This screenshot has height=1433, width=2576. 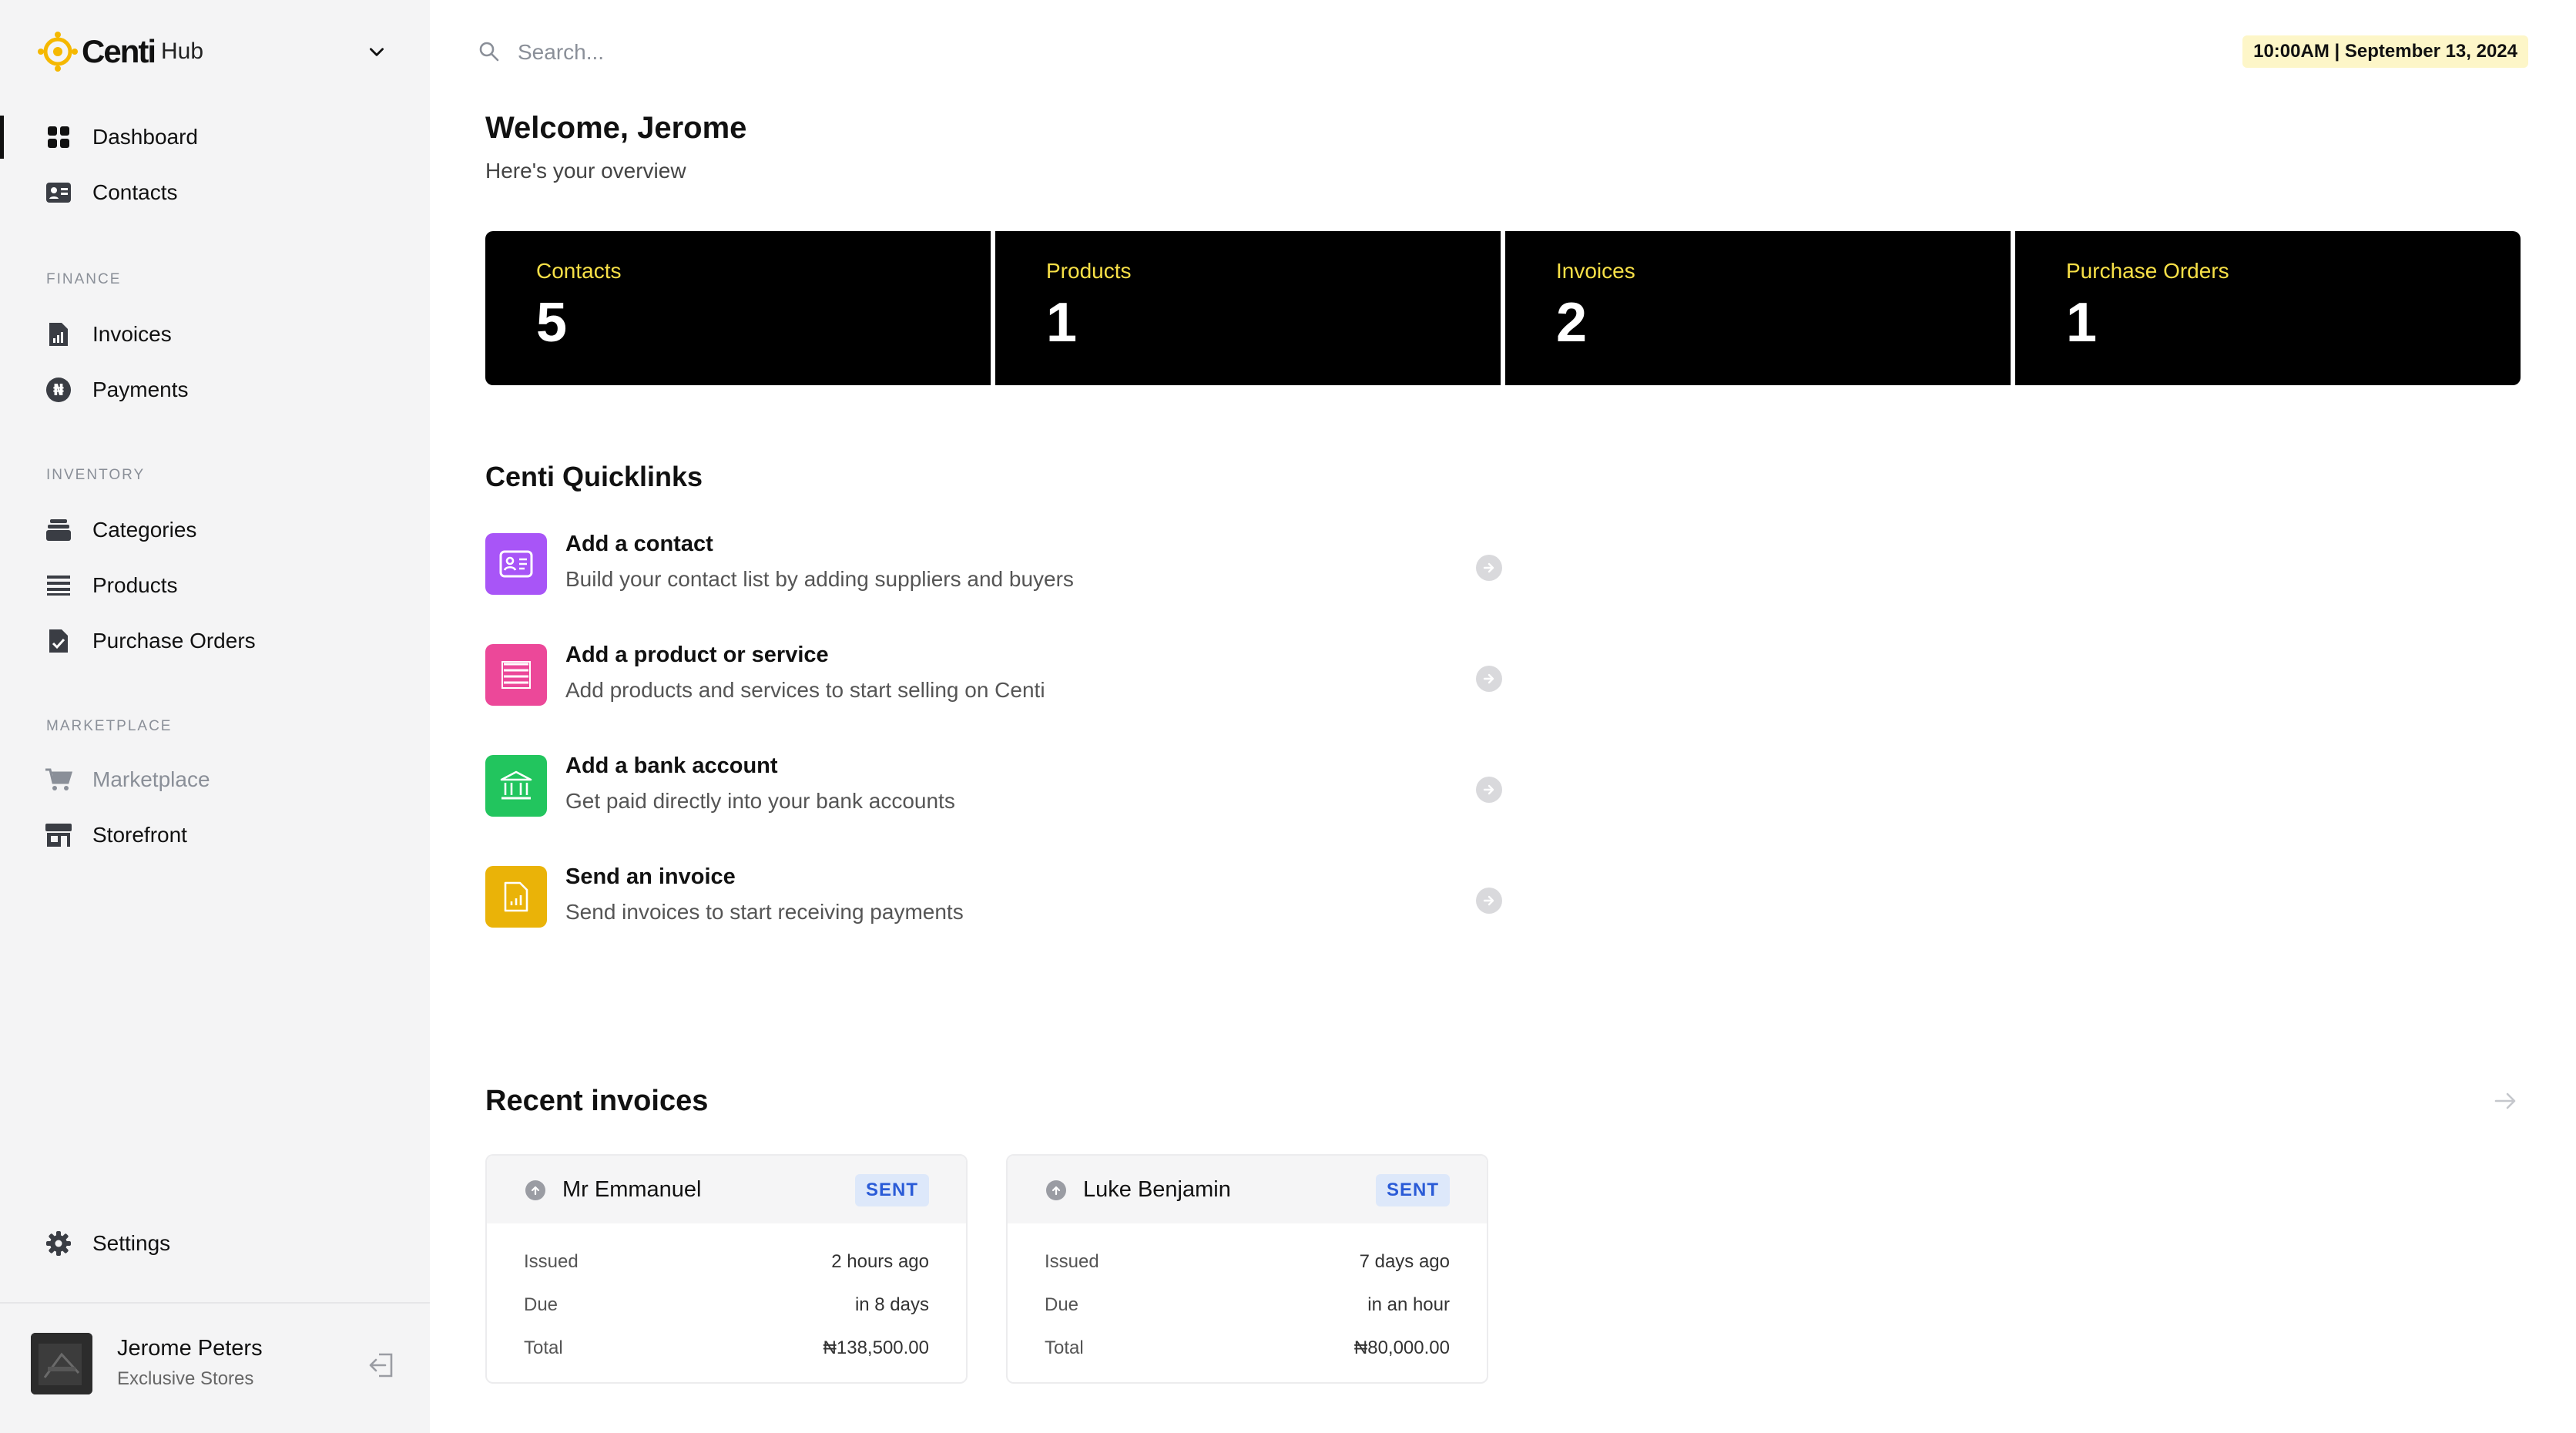 What do you see at coordinates (585, 171) in the screenshot?
I see `page-subtitle: Here's your overview` at bounding box center [585, 171].